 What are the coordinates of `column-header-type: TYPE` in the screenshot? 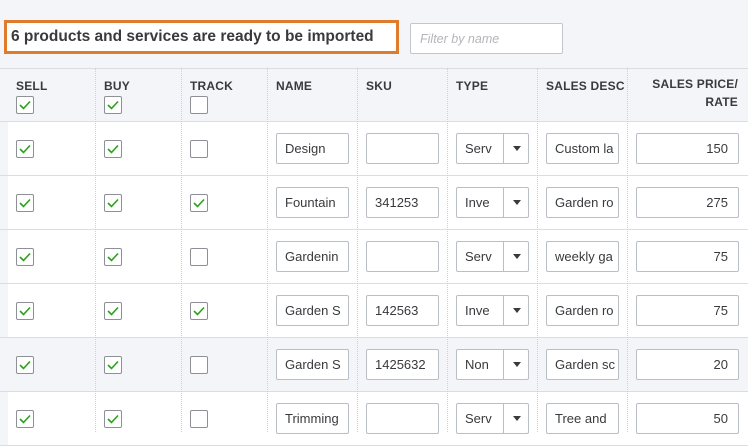 It's located at (472, 86).